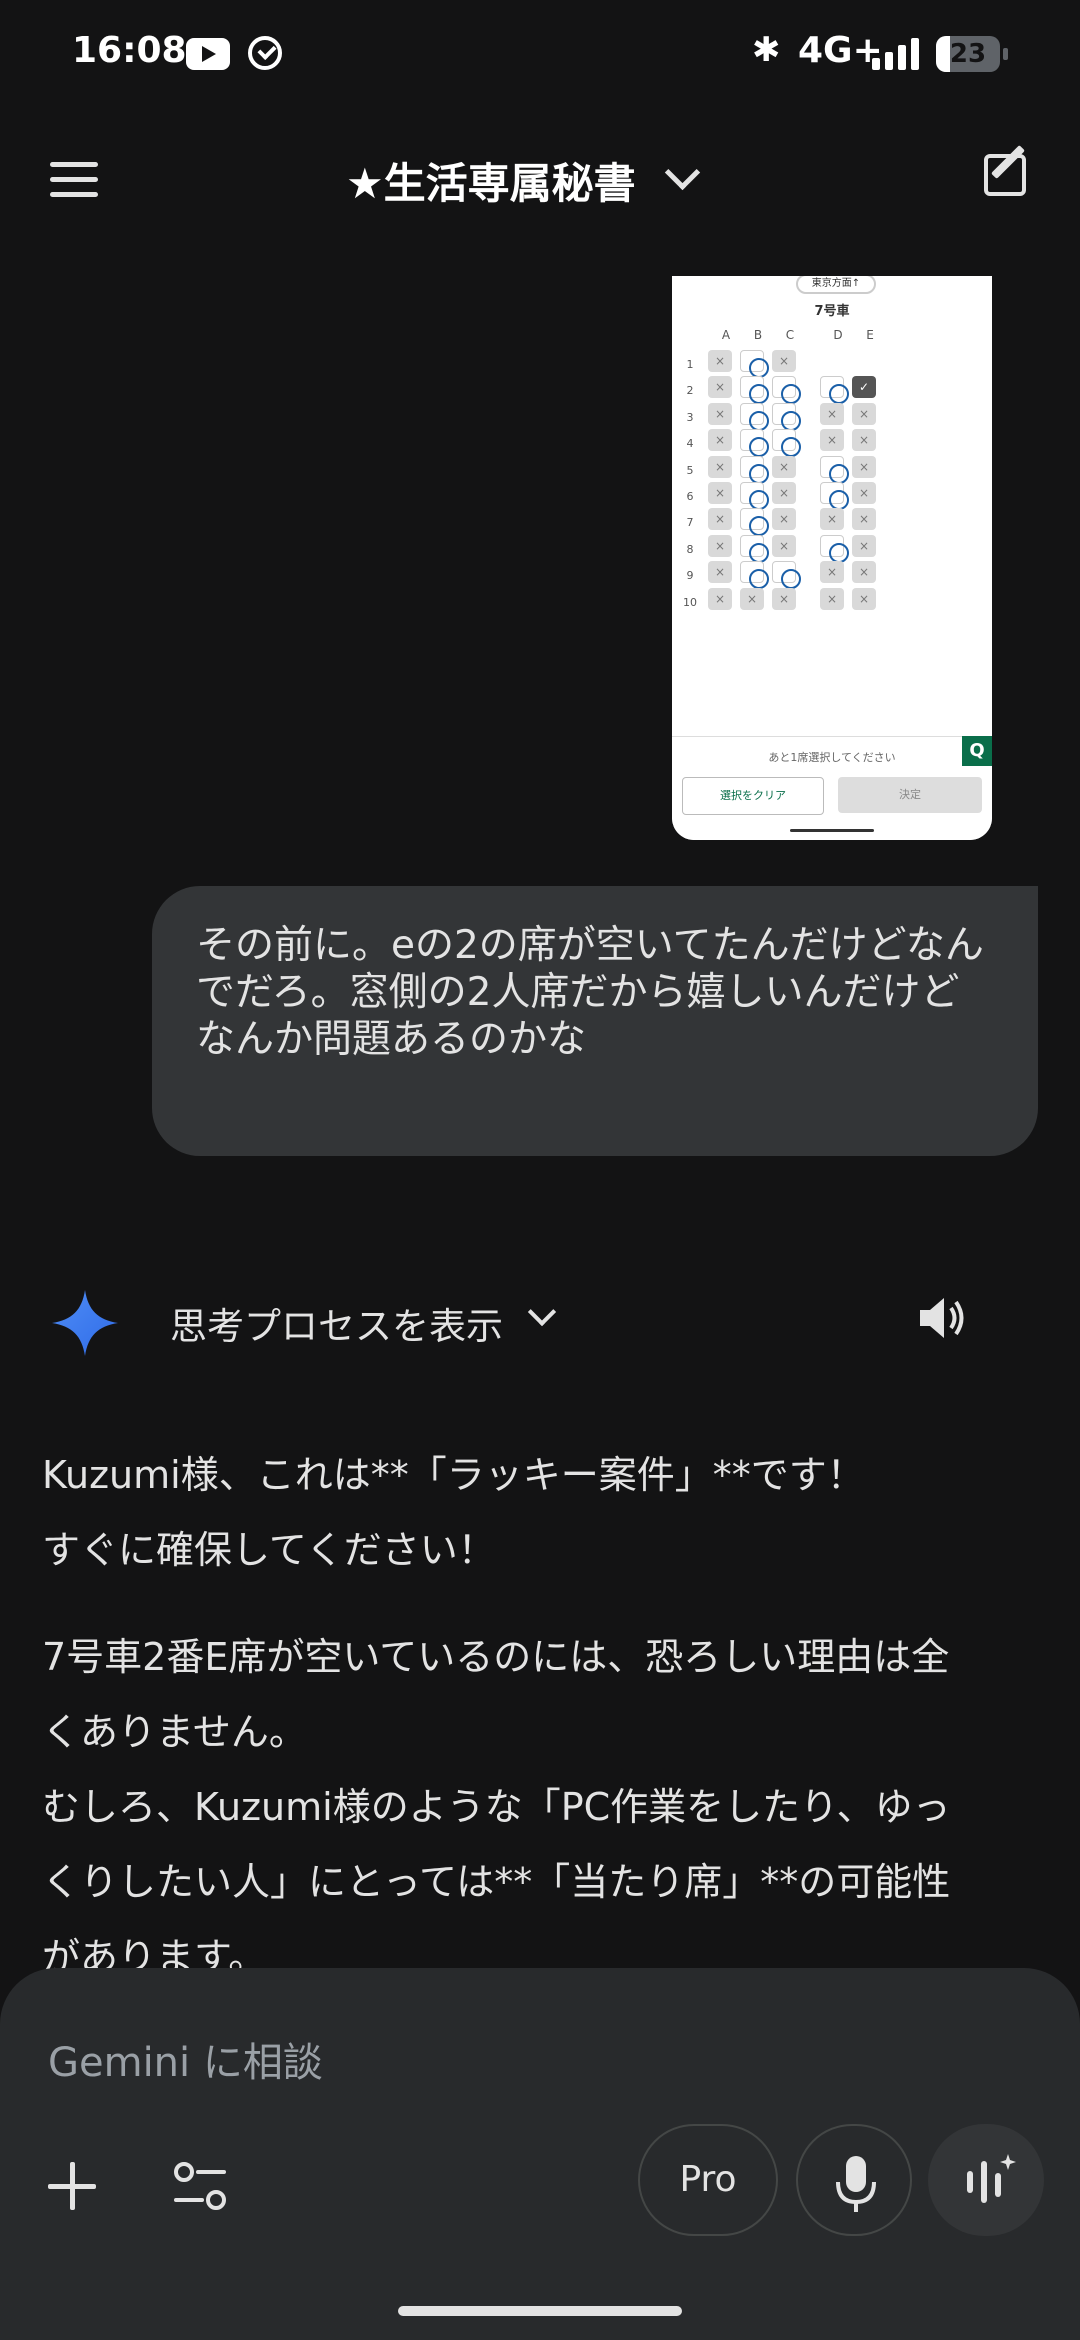  What do you see at coordinates (690, 523) in the screenshot?
I see `seat-row-number: 7` at bounding box center [690, 523].